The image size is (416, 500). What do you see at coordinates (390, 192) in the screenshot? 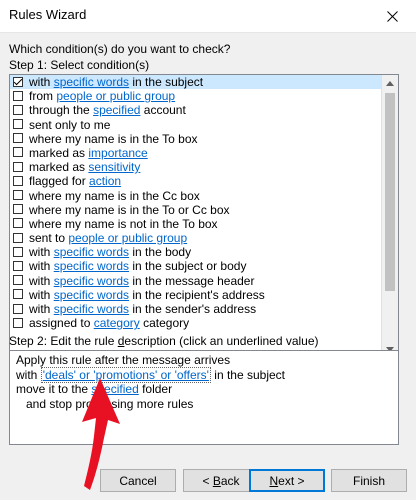
I see `scroll-thumb` at bounding box center [390, 192].